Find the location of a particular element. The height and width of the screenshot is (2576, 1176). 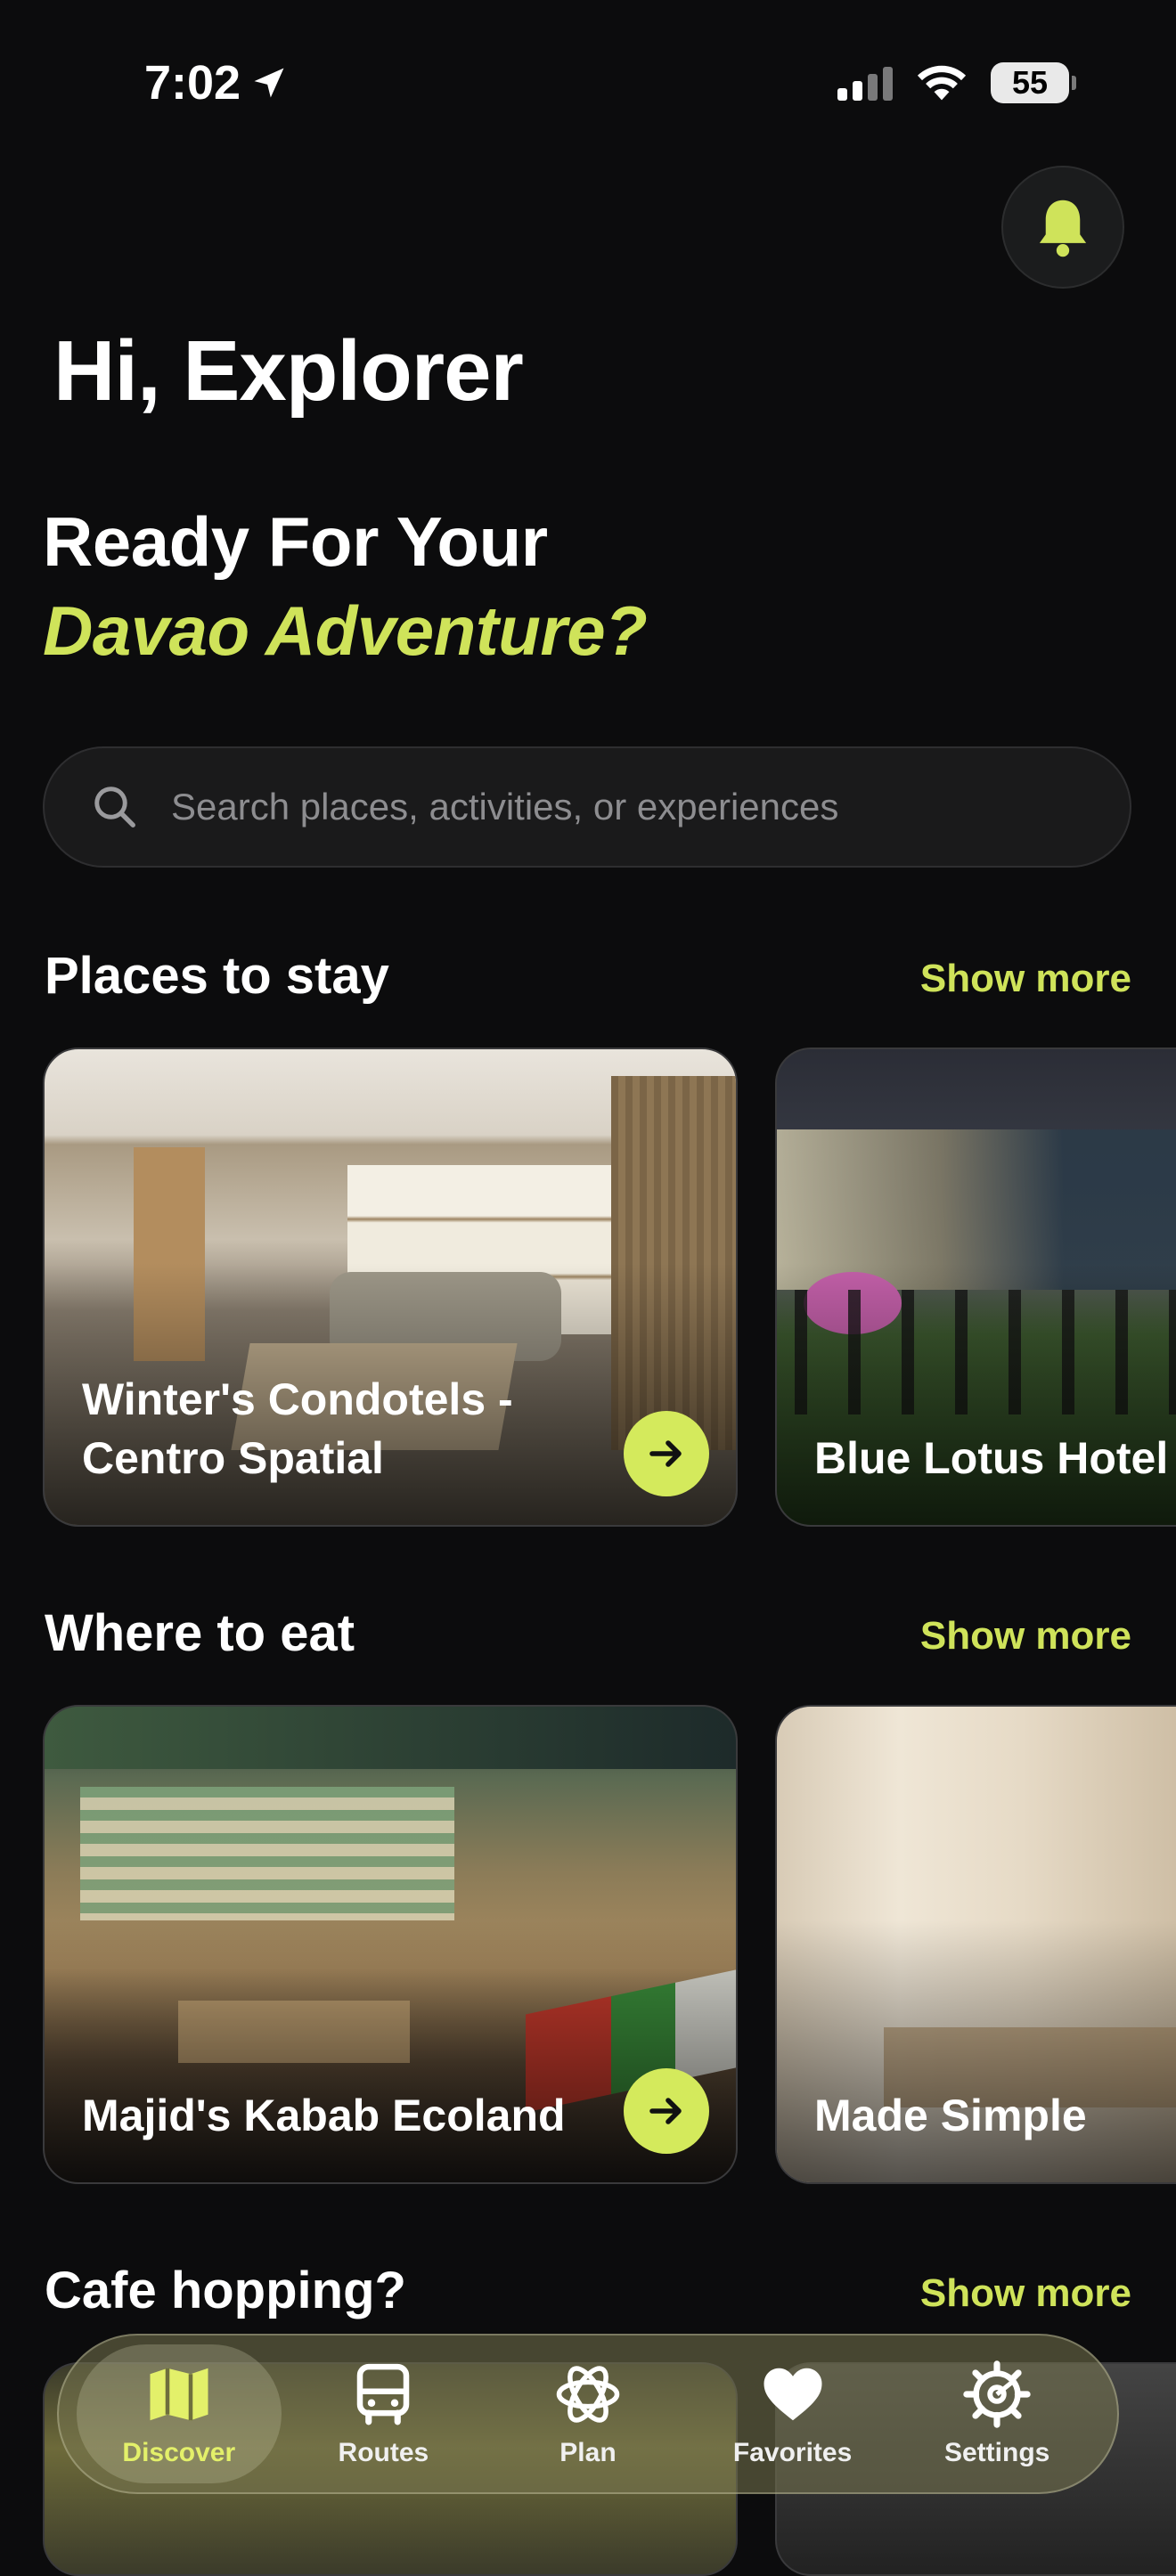

status-time: 7:02 is located at coordinates (216, 83).